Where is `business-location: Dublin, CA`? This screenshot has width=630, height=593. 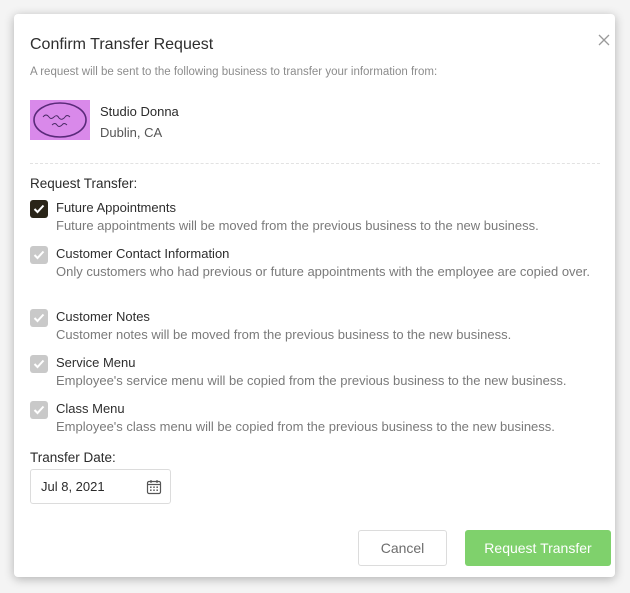
business-location: Dublin, CA is located at coordinates (131, 132).